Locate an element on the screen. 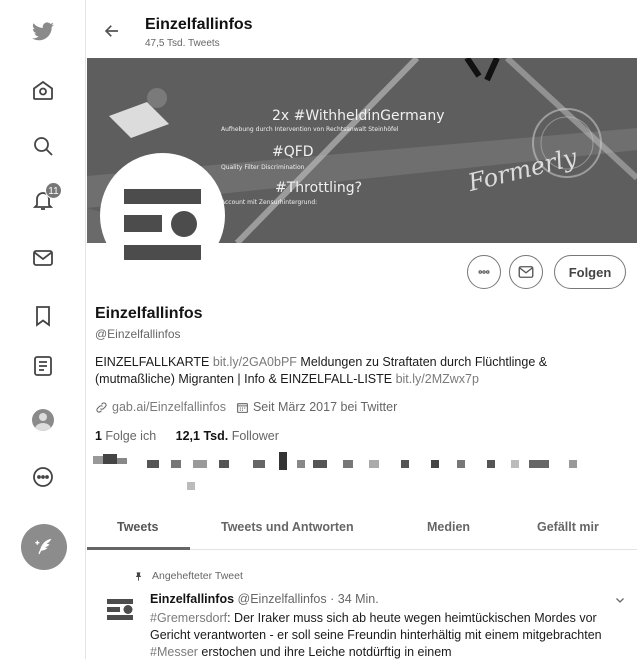  back-arrow-icon is located at coordinates (112, 31).